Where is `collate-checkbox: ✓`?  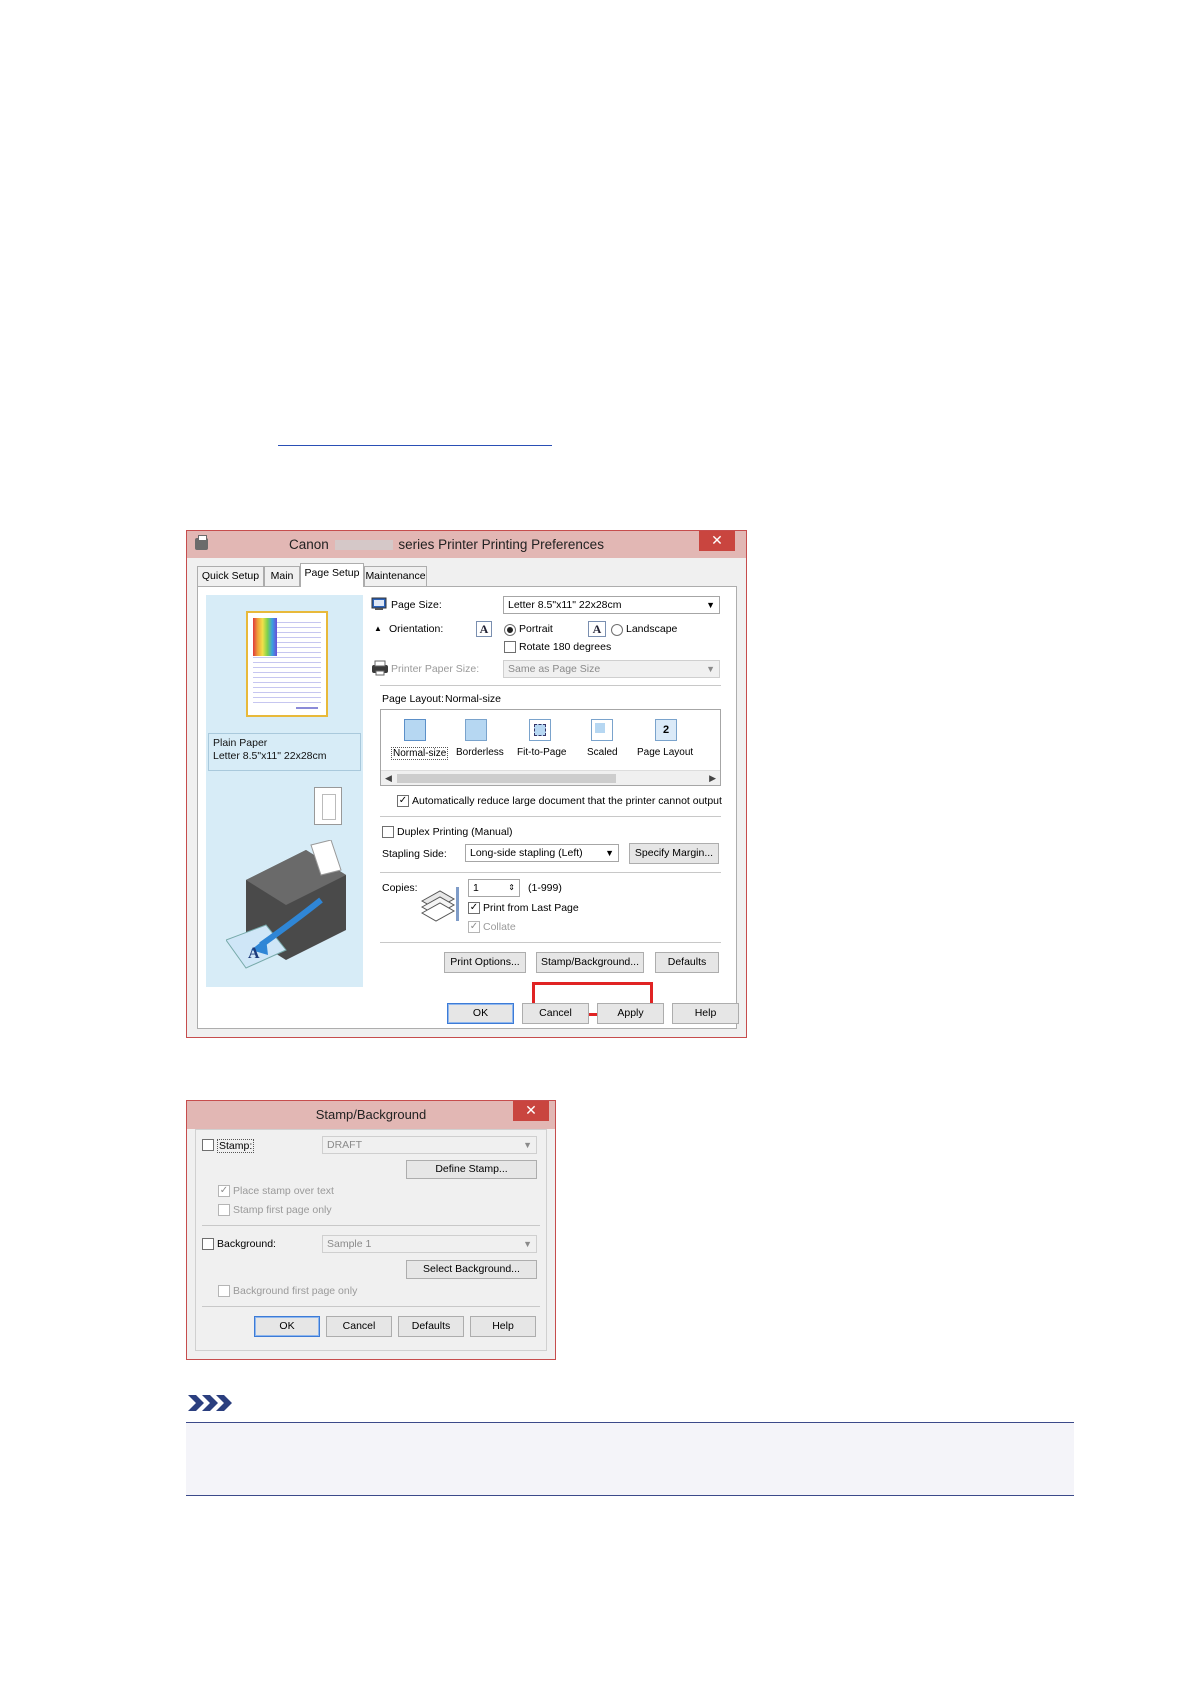
collate-checkbox: ✓ is located at coordinates (474, 927).